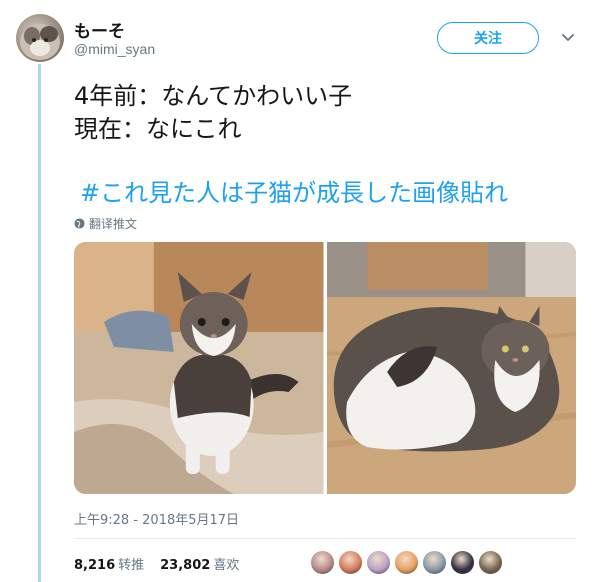  What do you see at coordinates (95, 565) in the screenshot?
I see `retweet-count: 8,216` at bounding box center [95, 565].